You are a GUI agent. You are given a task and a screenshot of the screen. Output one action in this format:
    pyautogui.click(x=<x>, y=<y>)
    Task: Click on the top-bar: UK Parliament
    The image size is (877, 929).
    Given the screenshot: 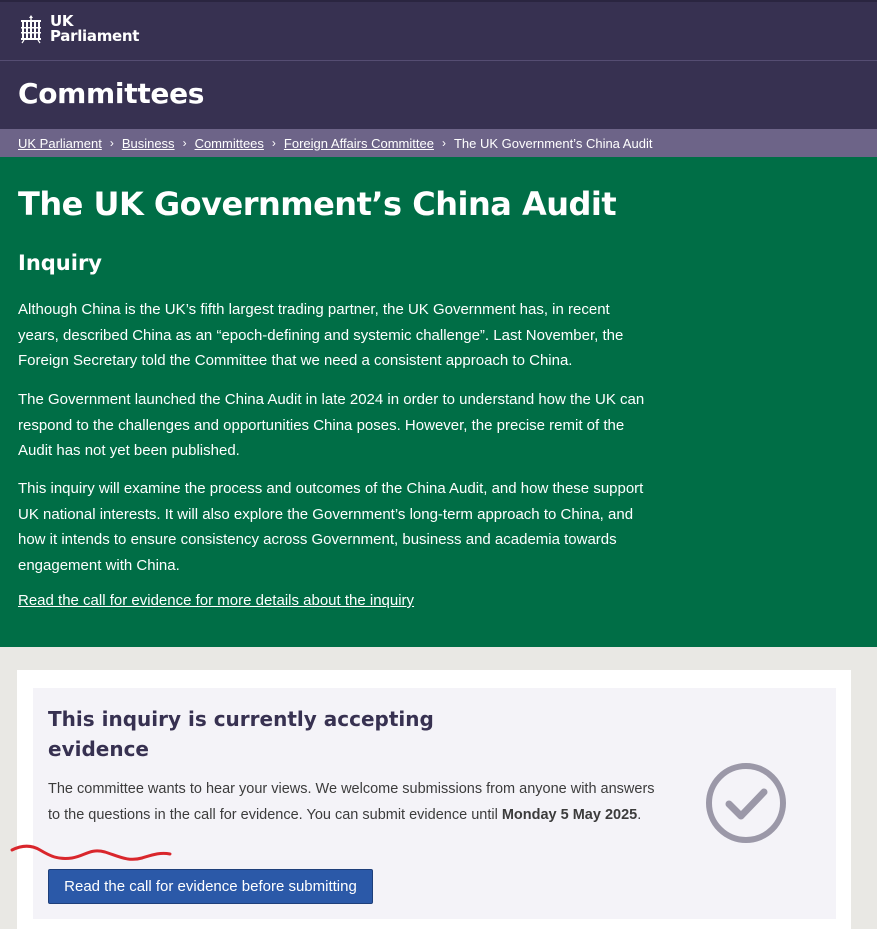 What is the action you would take?
    pyautogui.click(x=438, y=30)
    